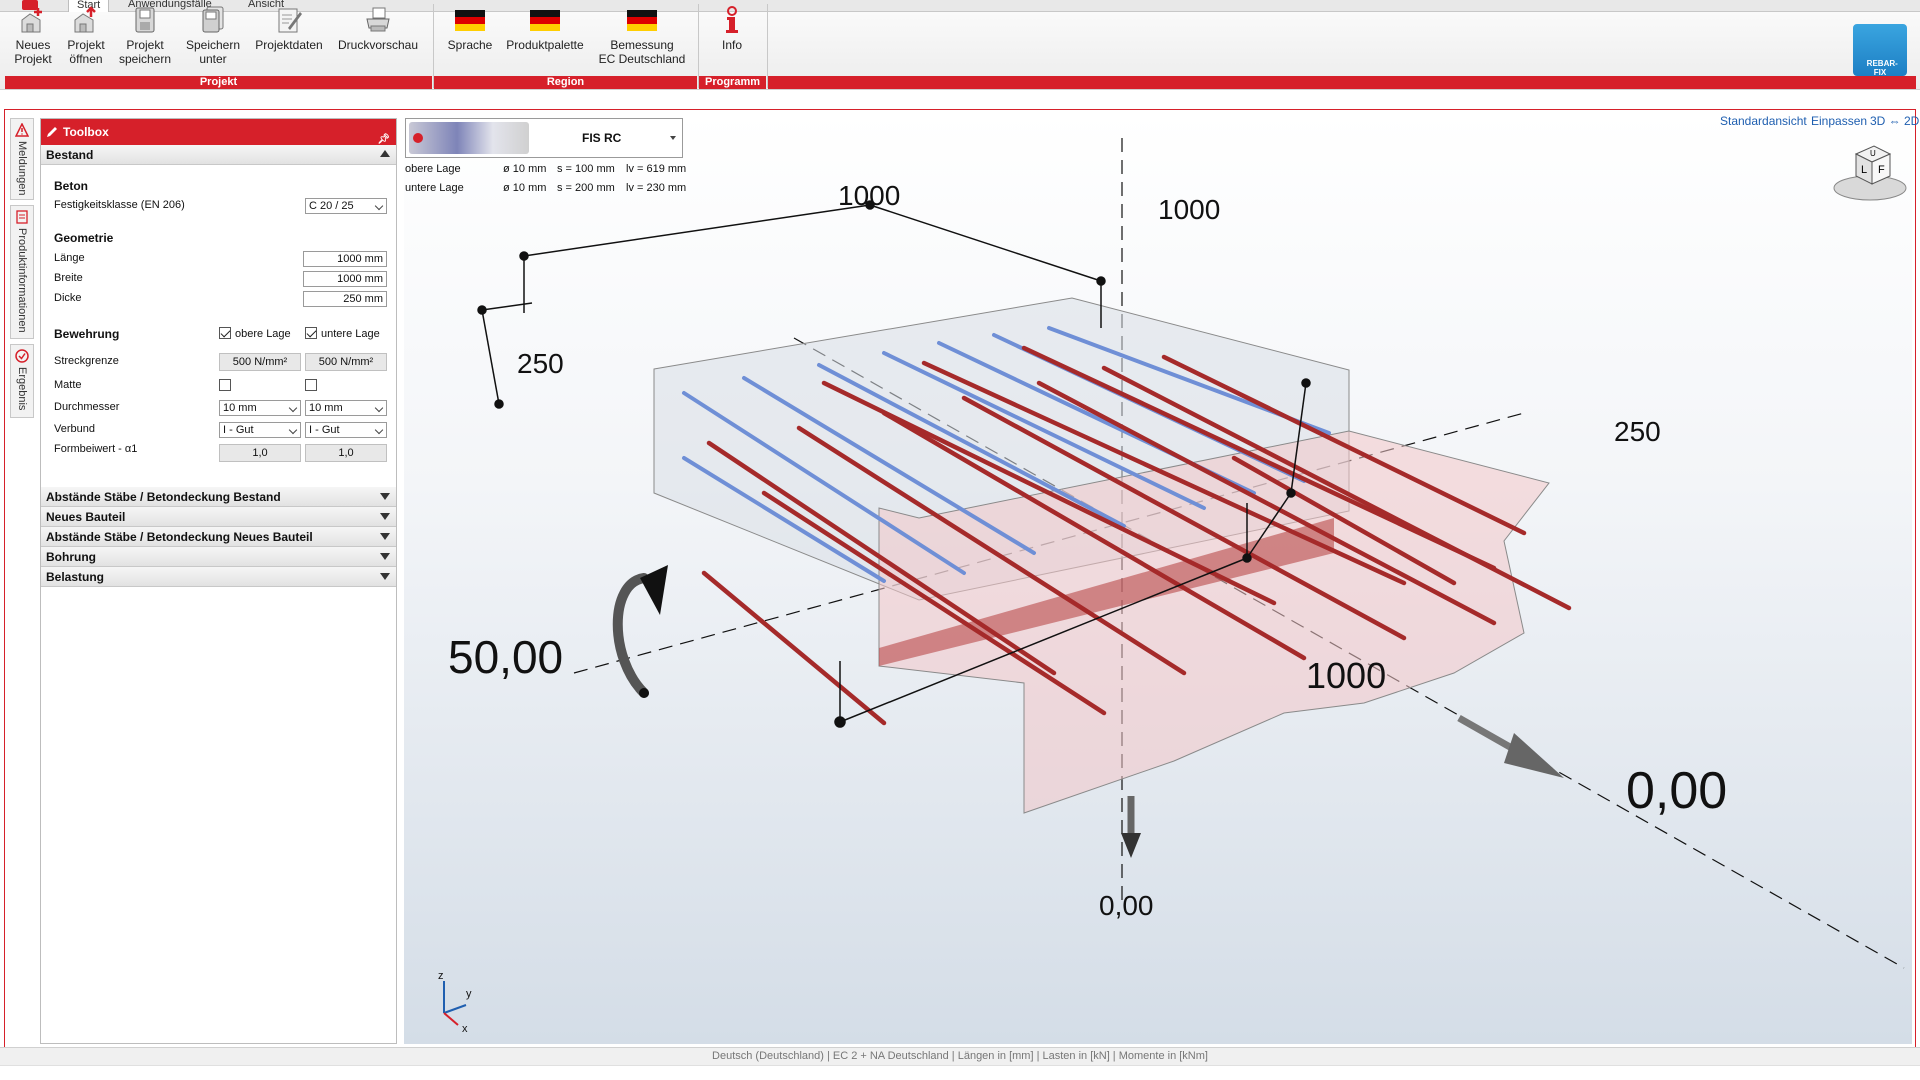  I want to click on rebar-fix-logo-text: REBAR- FIX, so click(1882, 68).